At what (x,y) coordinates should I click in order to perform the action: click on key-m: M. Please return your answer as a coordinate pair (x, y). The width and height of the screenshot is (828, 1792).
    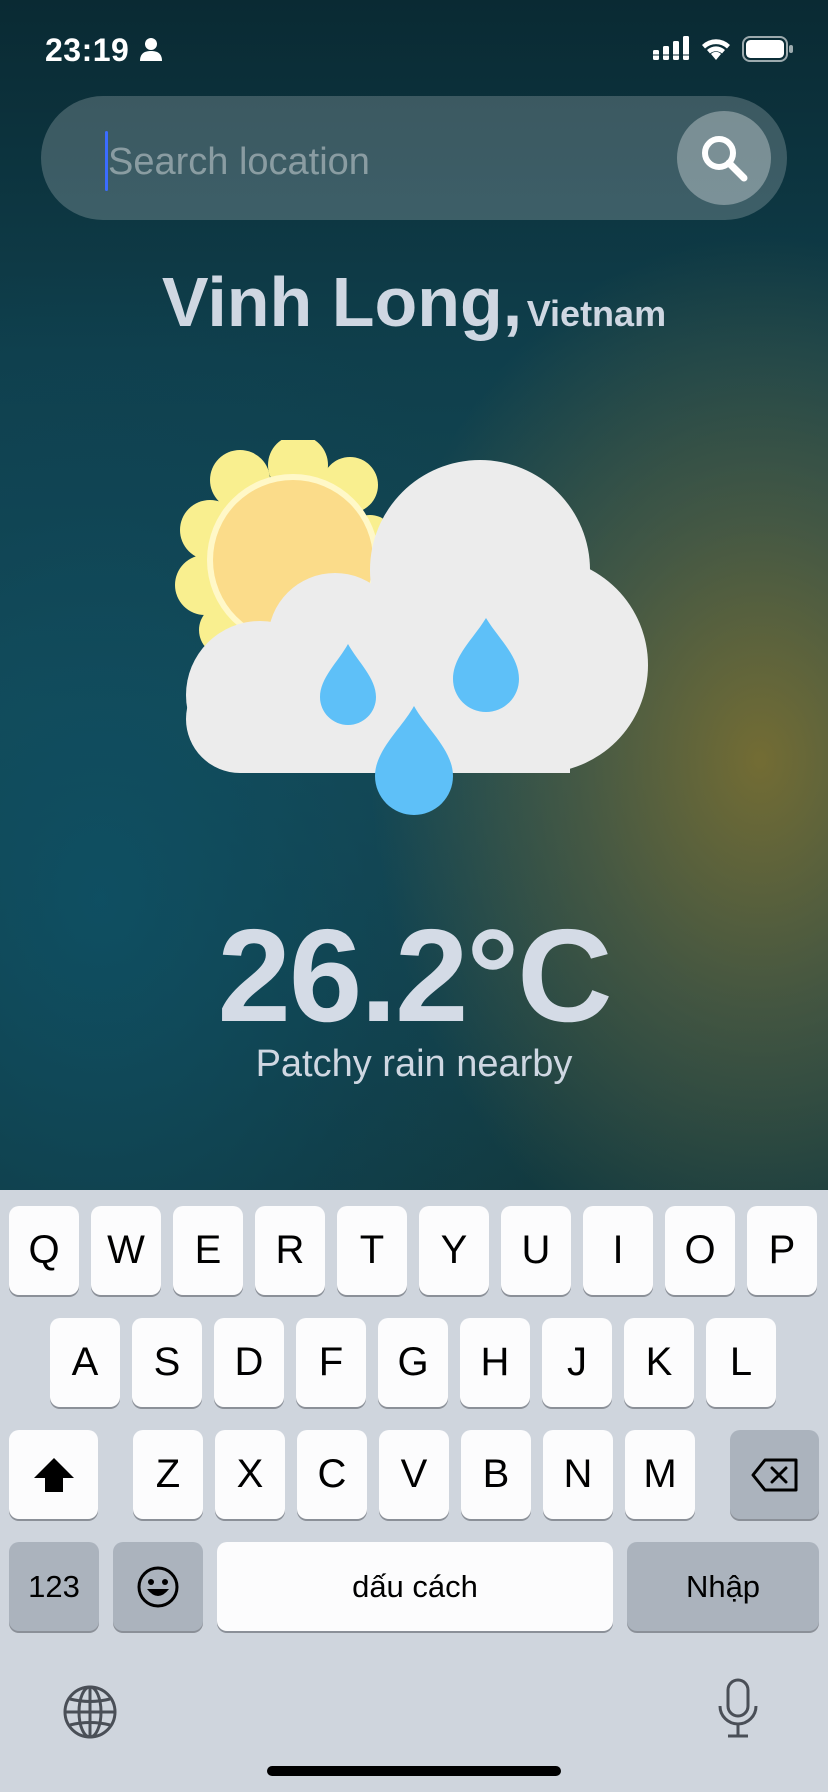
    Looking at the image, I should click on (660, 1474).